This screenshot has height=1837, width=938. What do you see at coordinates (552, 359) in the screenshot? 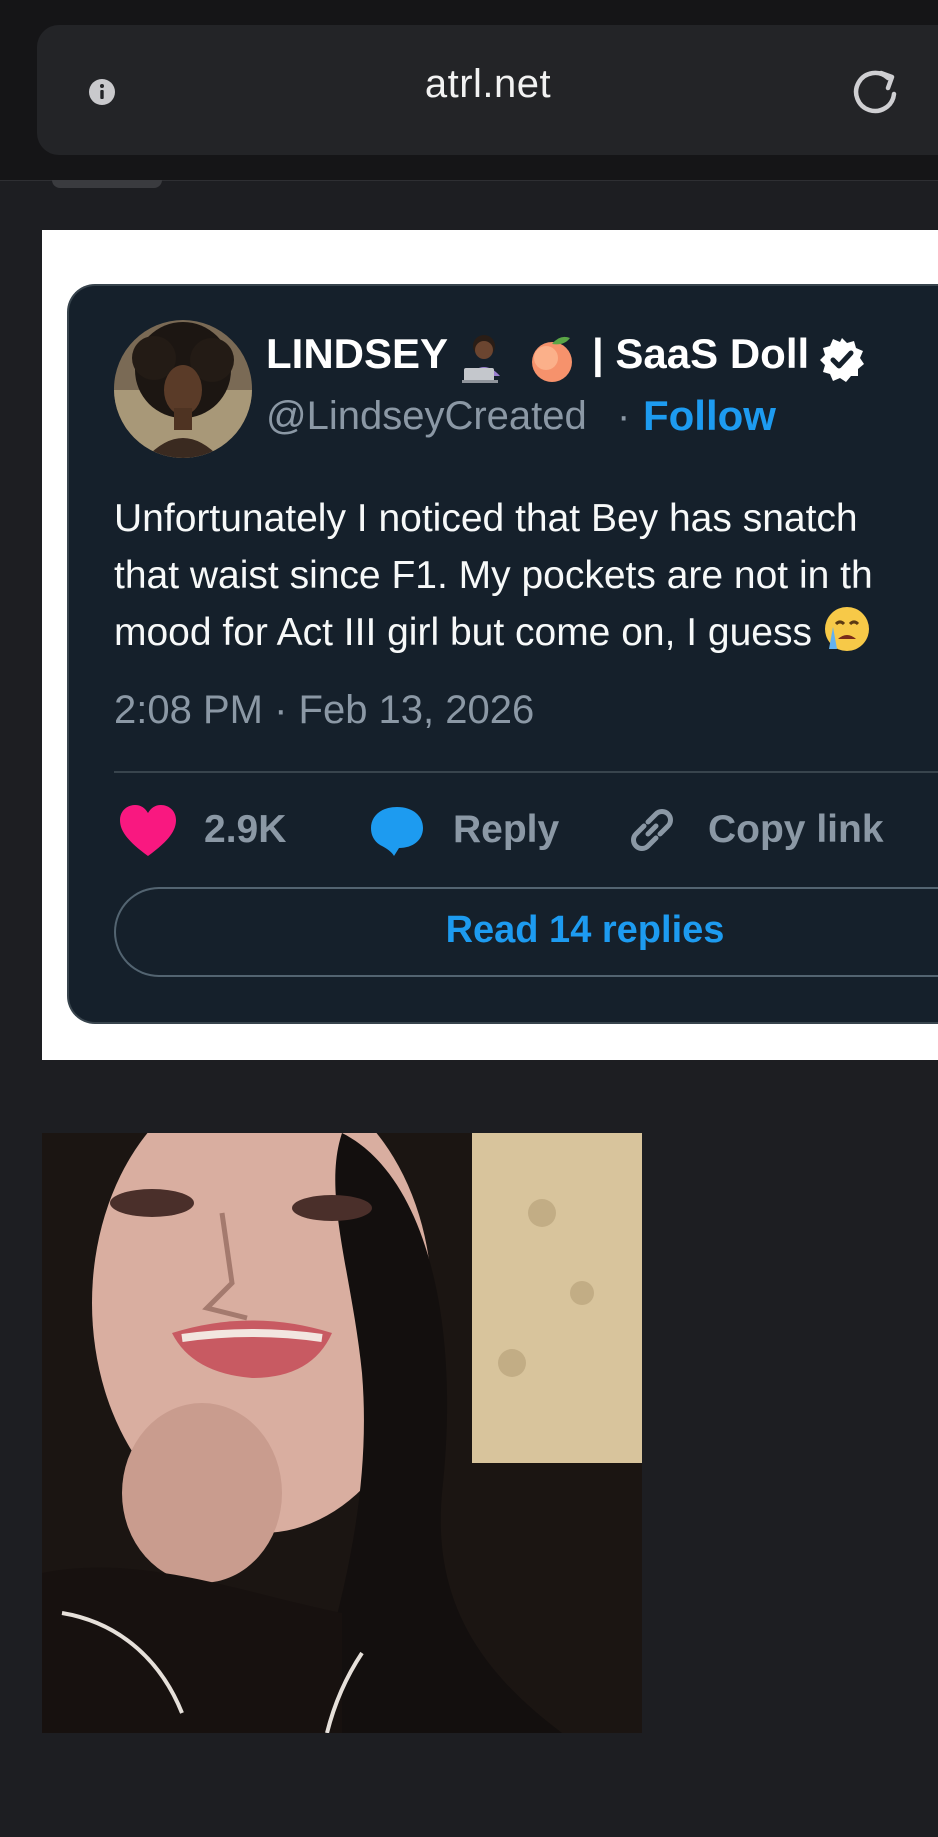
I see `peach-emoji` at bounding box center [552, 359].